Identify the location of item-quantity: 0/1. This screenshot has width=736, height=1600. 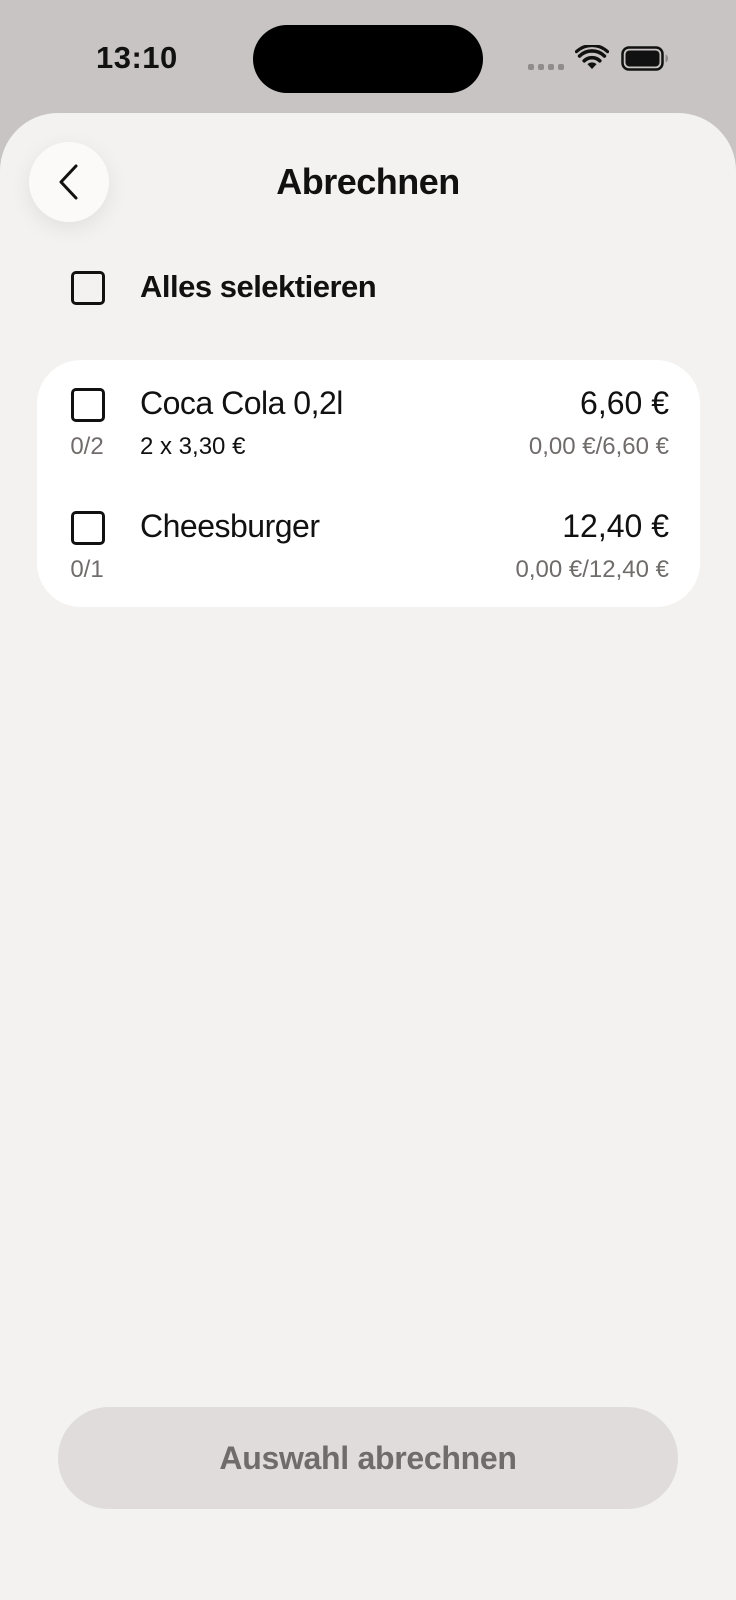
(87, 569).